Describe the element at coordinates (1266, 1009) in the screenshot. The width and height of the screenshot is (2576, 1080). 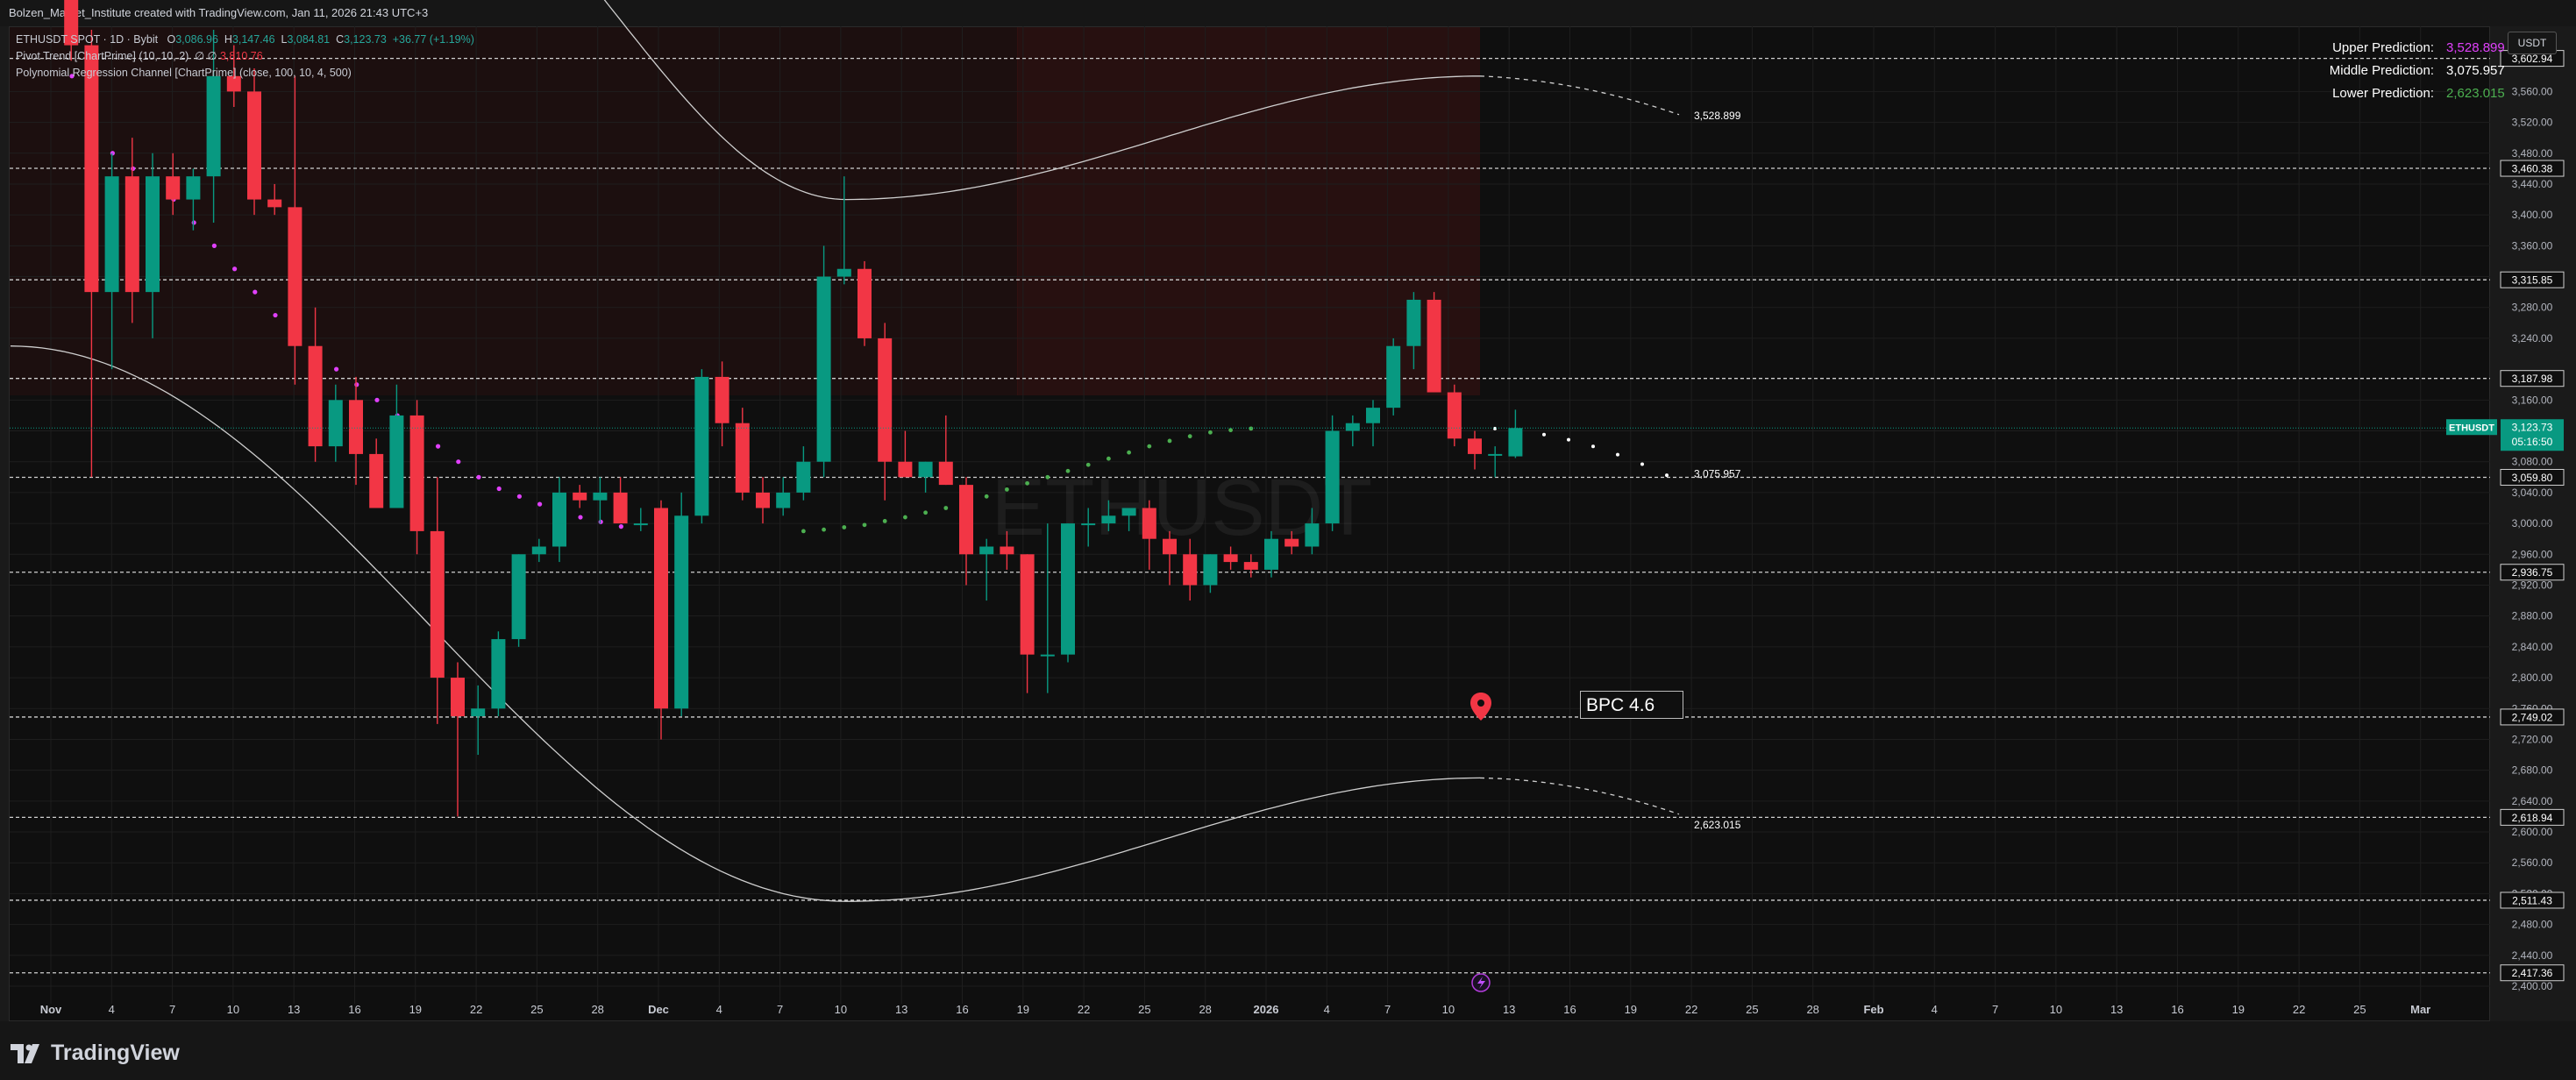
I see `x-axis-label: 2026` at that location.